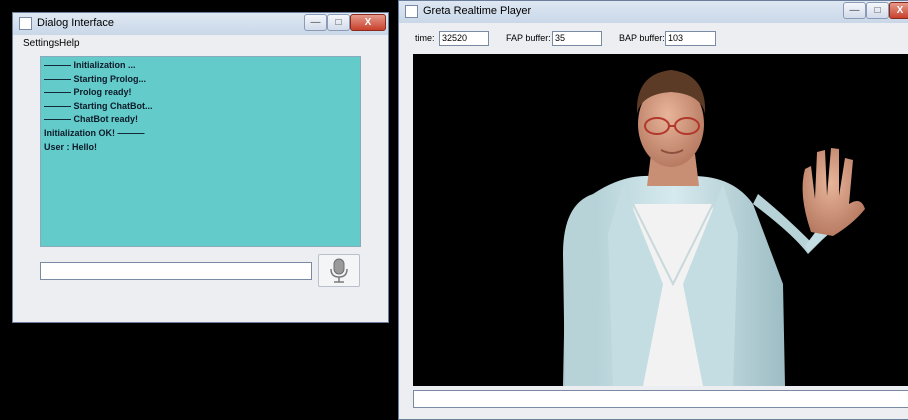  What do you see at coordinates (41, 43) in the screenshot?
I see `menu-settings: Settings` at bounding box center [41, 43].